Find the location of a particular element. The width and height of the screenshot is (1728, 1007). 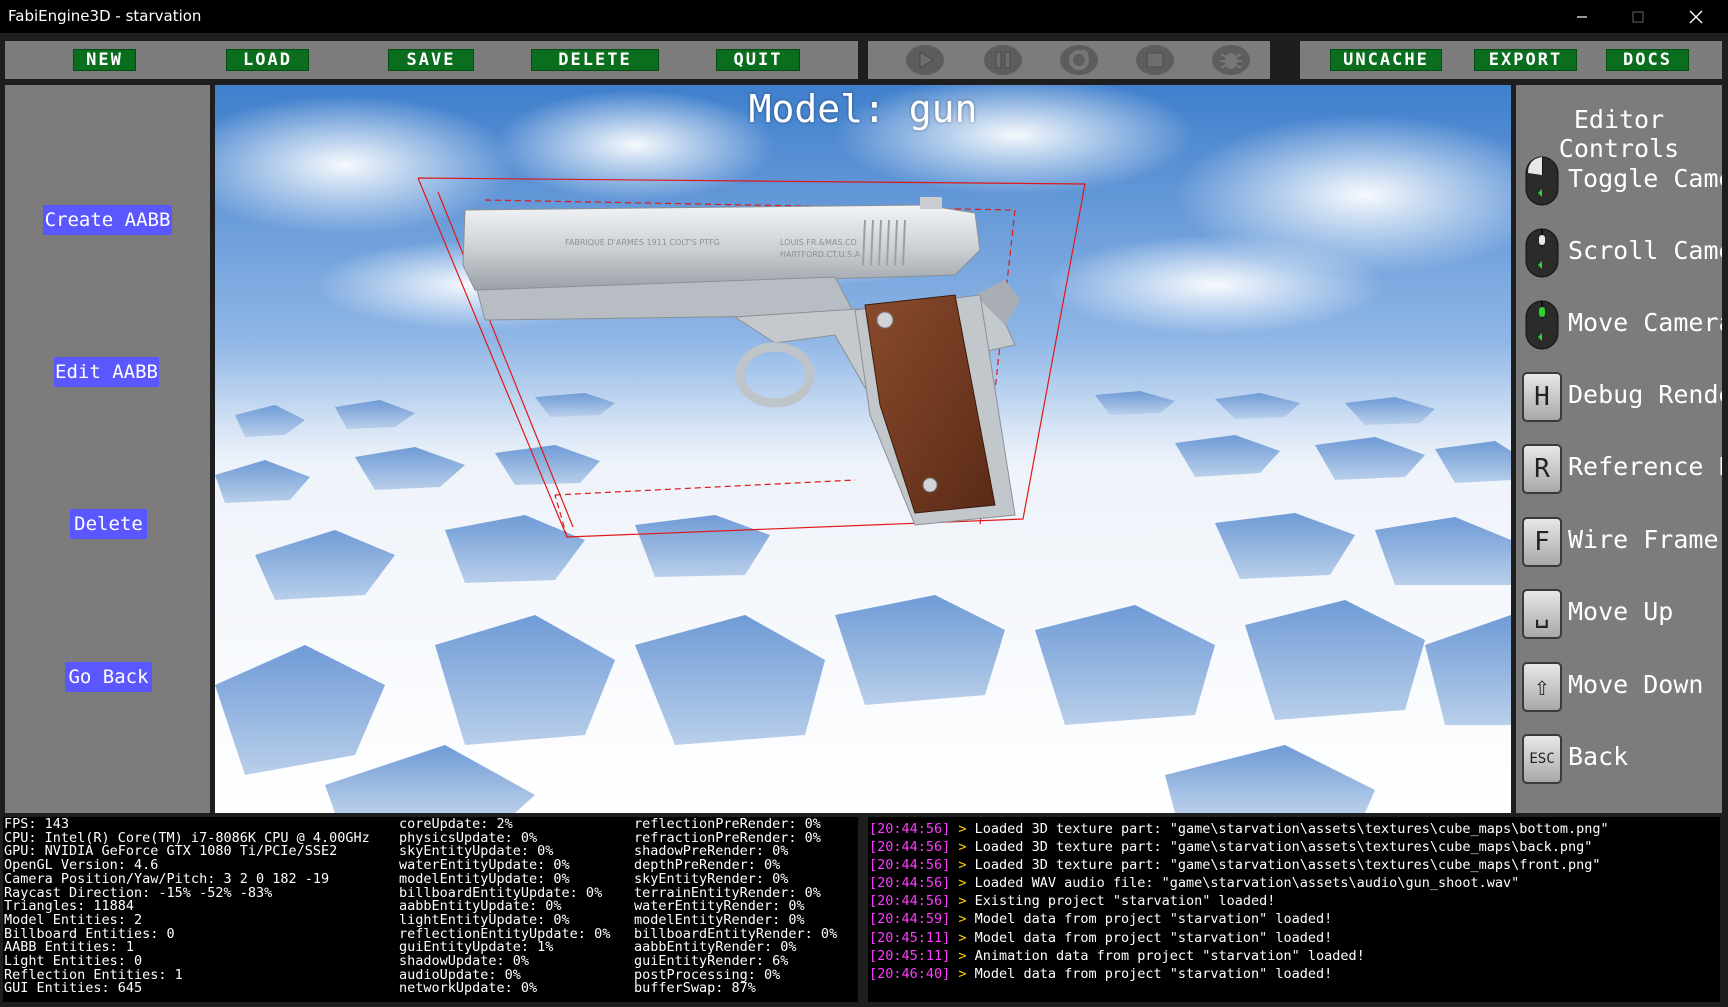

control-back: ESC Back is located at coordinates (1621, 759).